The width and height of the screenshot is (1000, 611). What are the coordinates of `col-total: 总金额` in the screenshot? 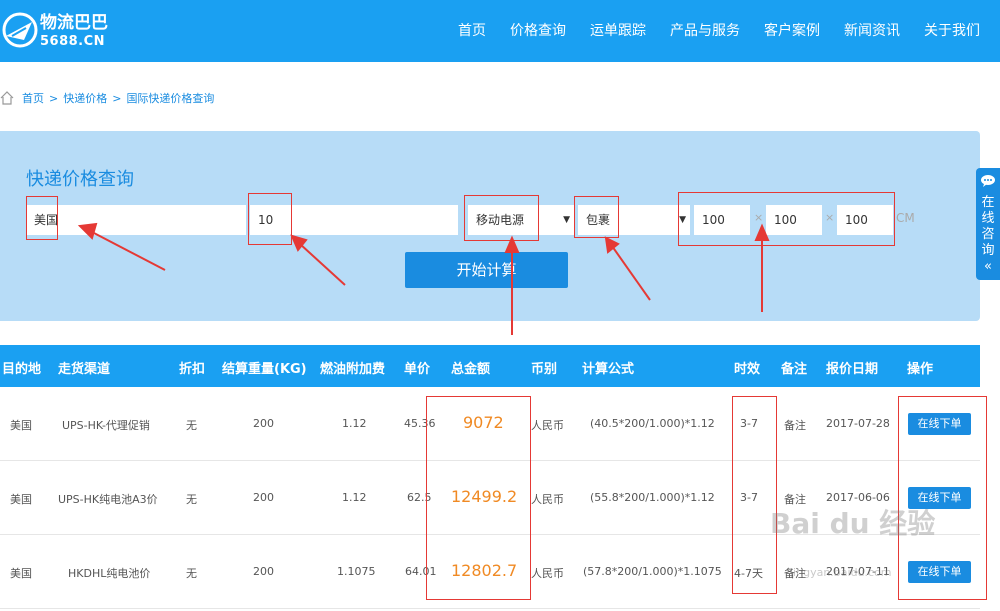 It's located at (471, 369).